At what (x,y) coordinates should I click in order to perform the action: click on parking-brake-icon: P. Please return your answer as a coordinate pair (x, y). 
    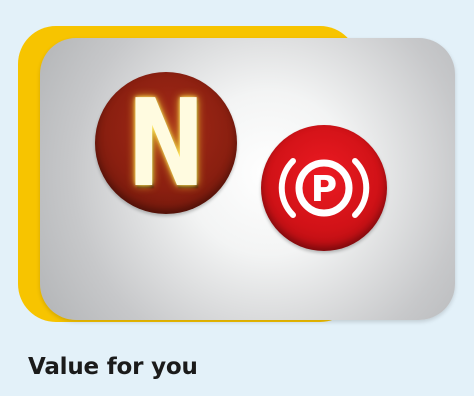
    Looking at the image, I should click on (324, 188).